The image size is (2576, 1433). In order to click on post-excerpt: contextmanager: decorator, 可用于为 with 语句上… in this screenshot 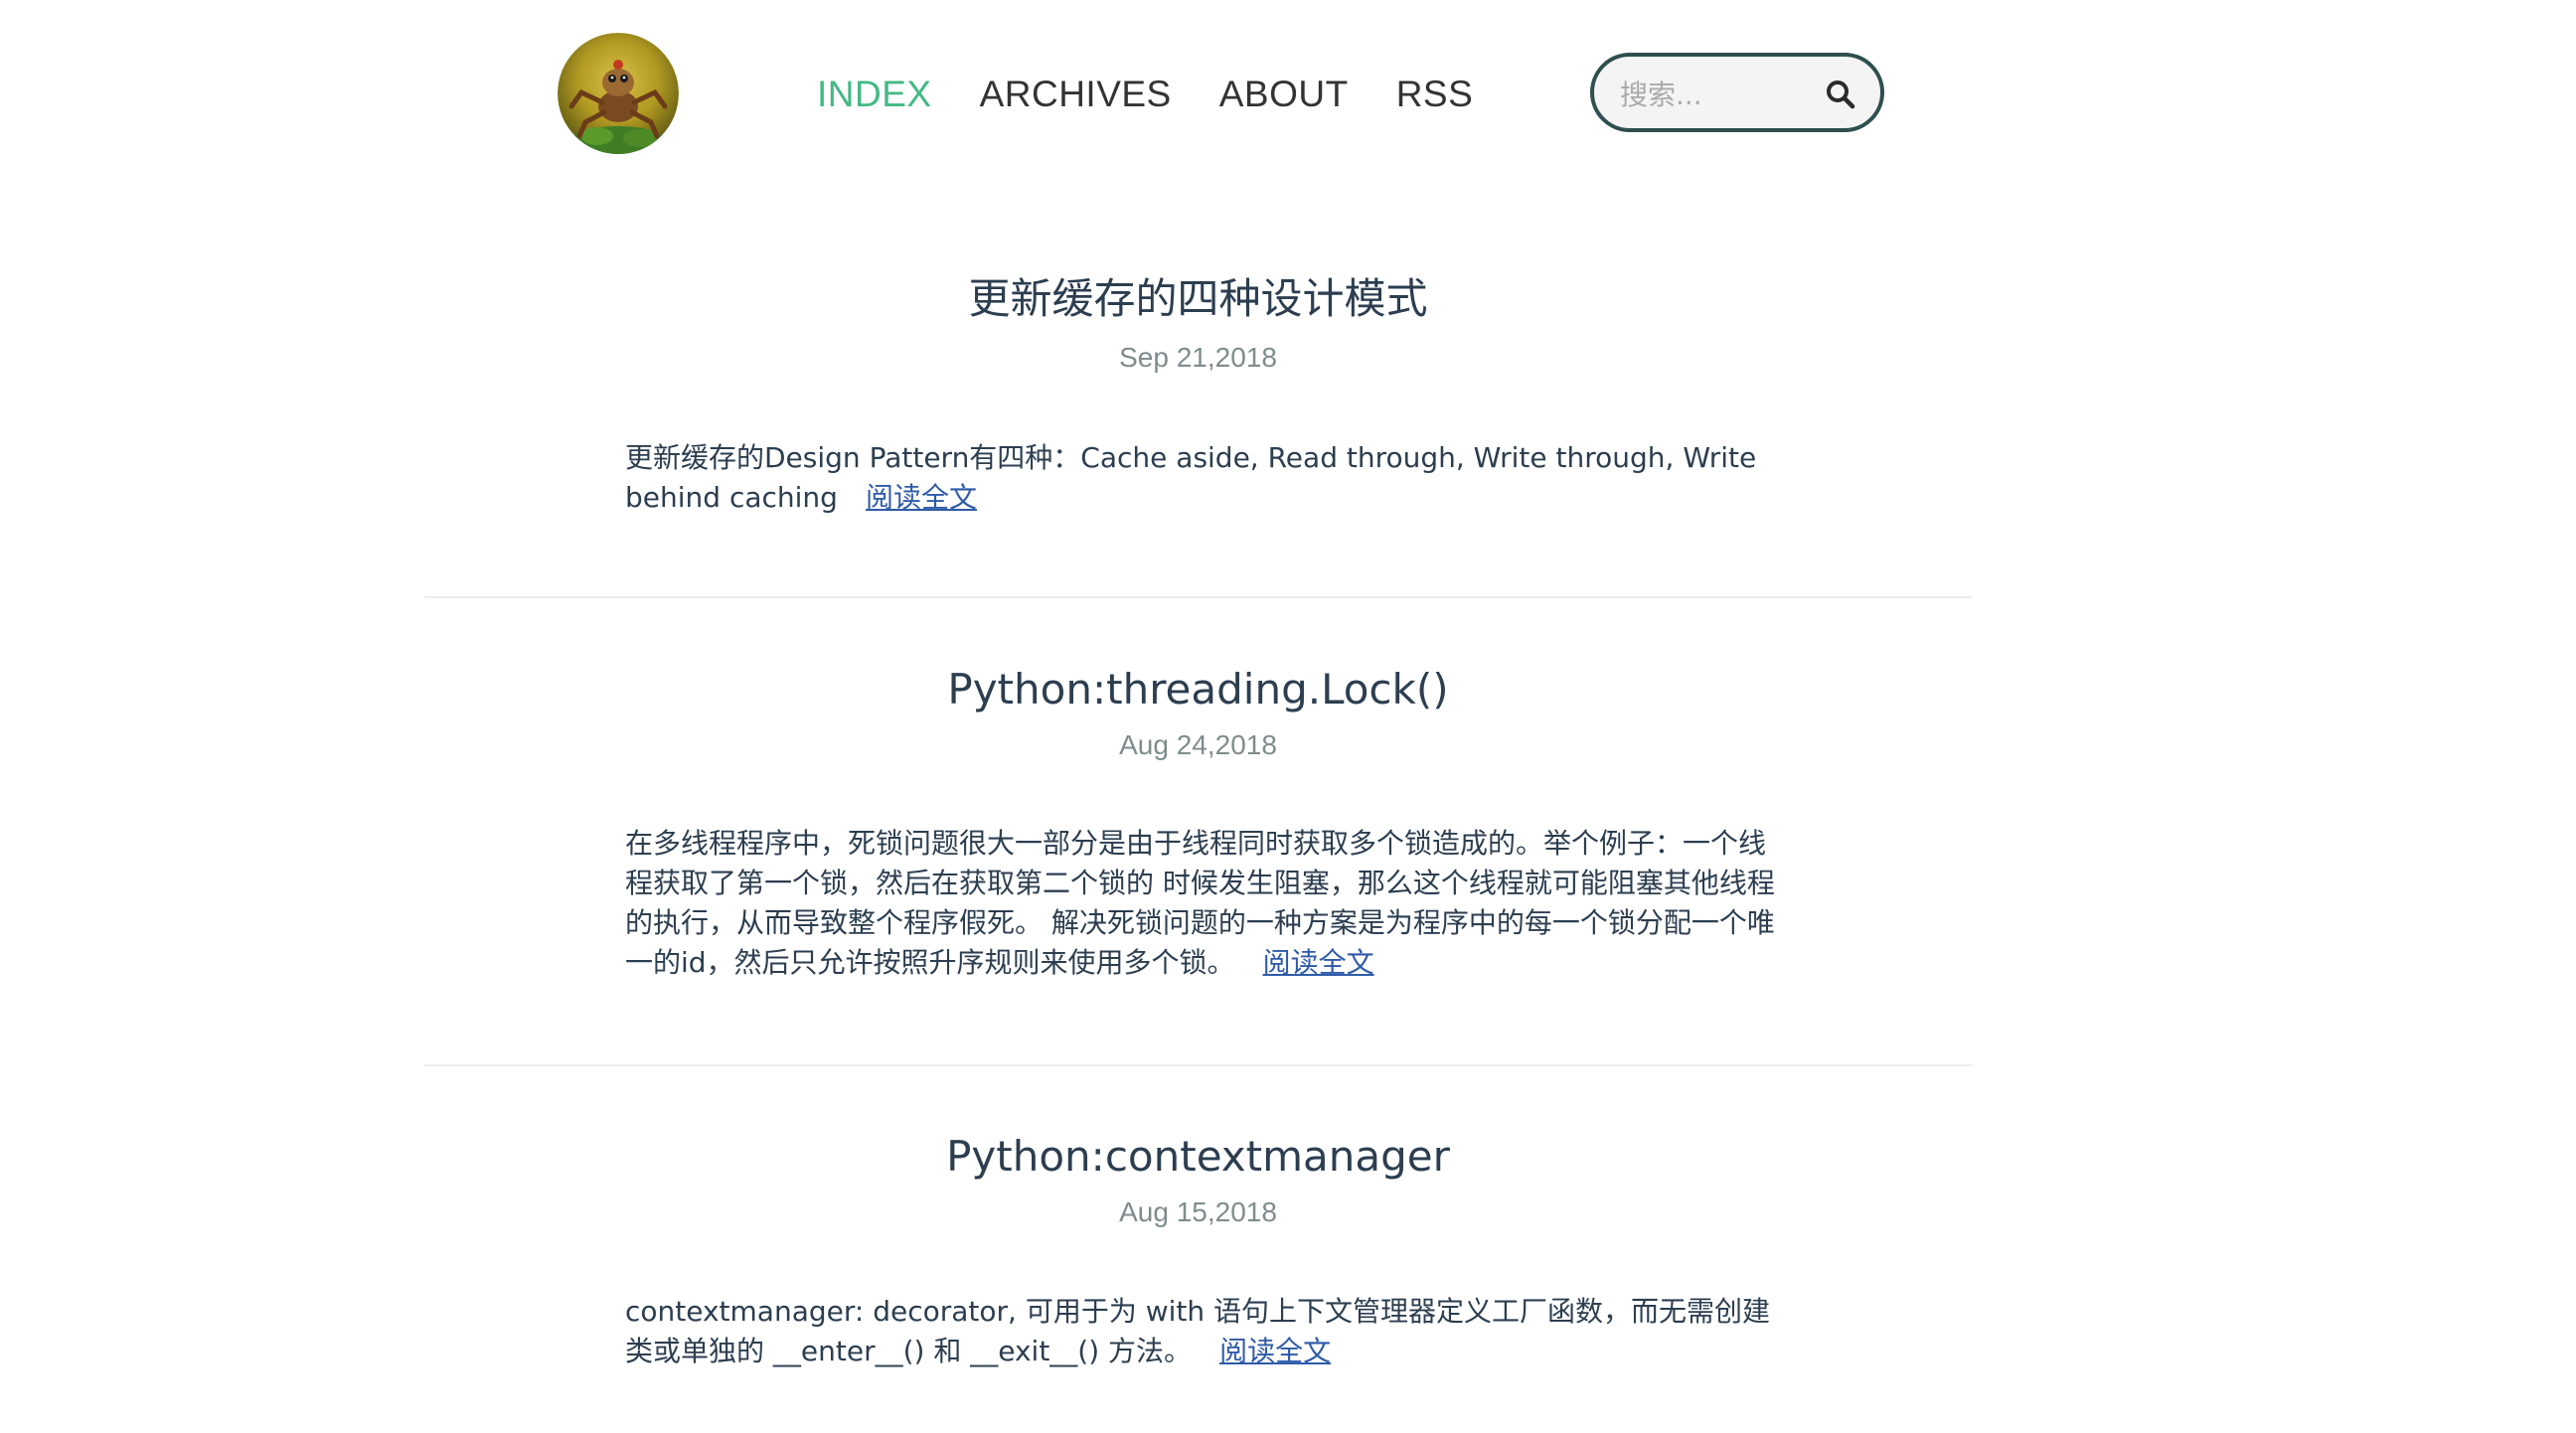, I will do `click(1201, 1332)`.